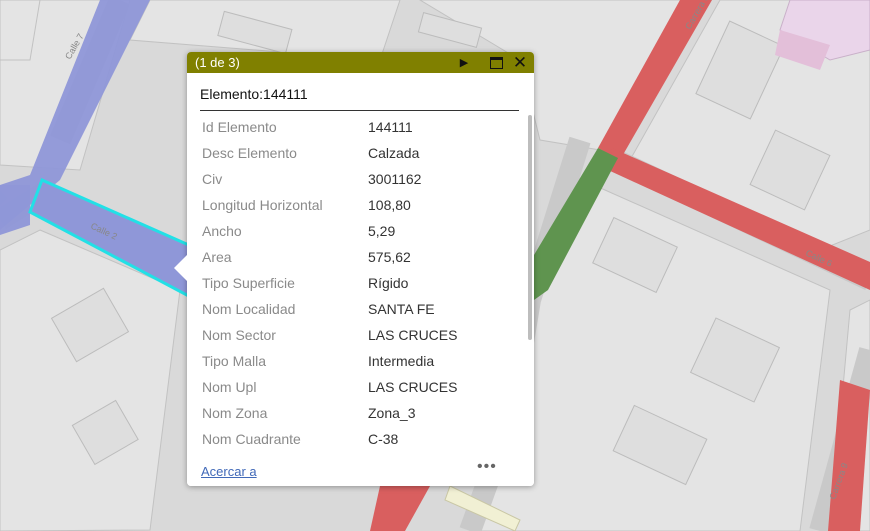 The height and width of the screenshot is (531, 870). Describe the element at coordinates (251, 439) in the screenshot. I see `attribute-key: Nom Cuadrante` at that location.